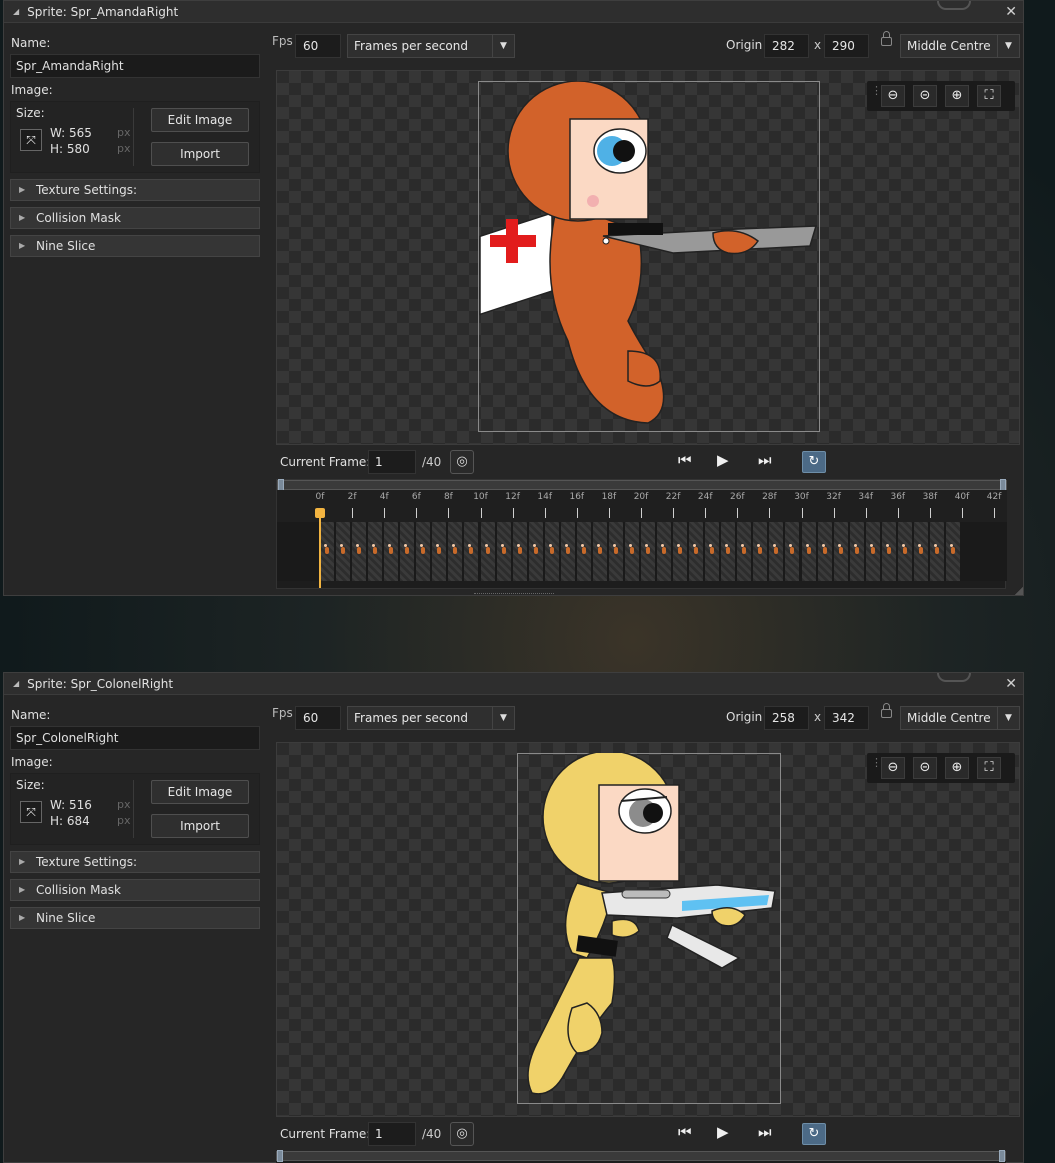 The image size is (1055, 1163). What do you see at coordinates (135, 738) in the screenshot?
I see `name-field: Spr_ColonelRight` at bounding box center [135, 738].